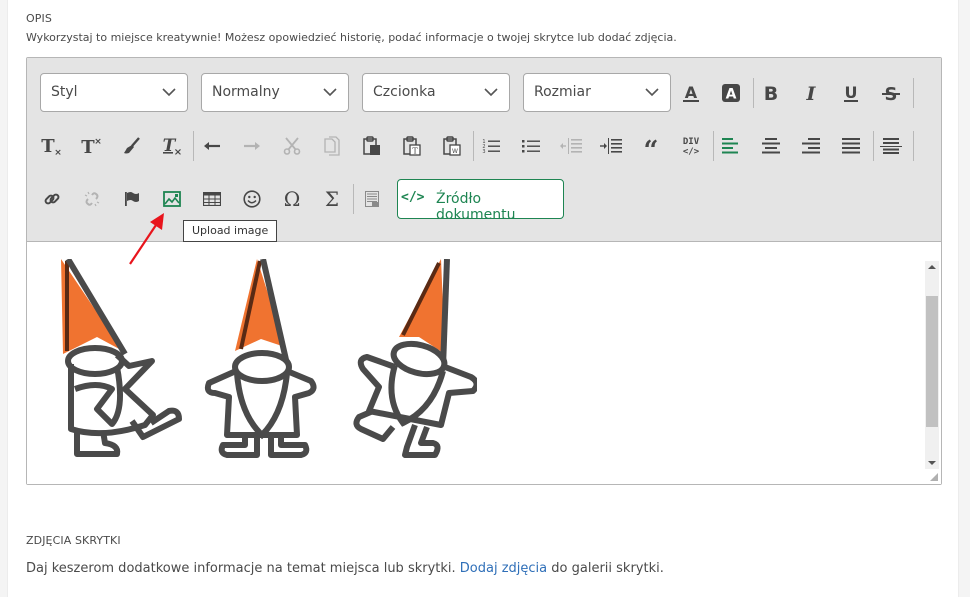  I want to click on numbered-list-button: 123, so click(491, 146).